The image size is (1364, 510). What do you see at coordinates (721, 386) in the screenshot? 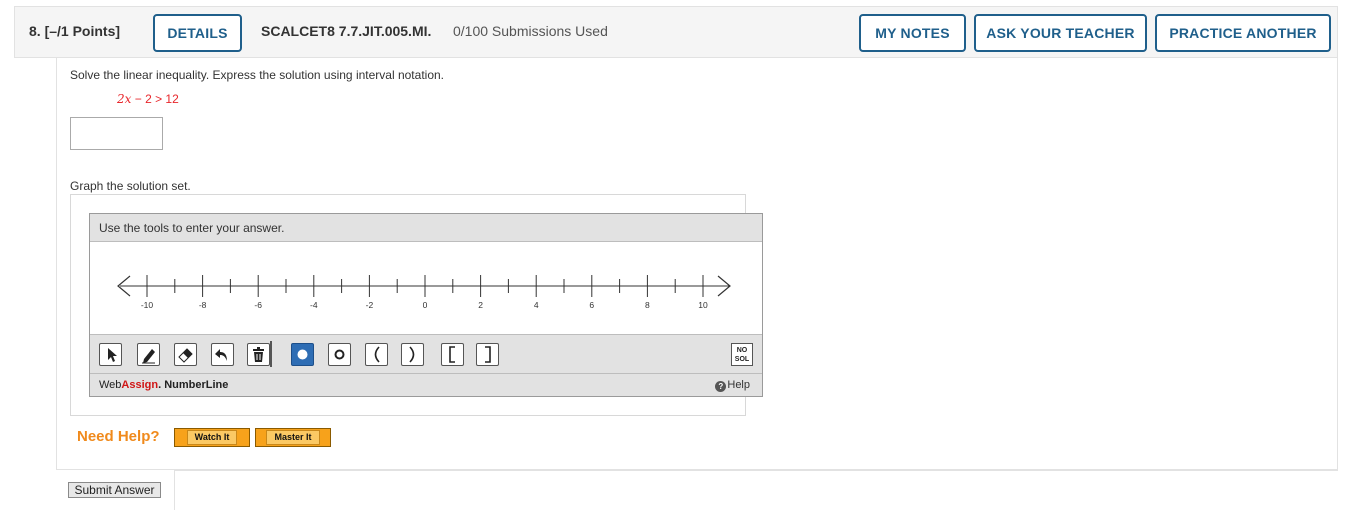
I see `help-icon: ?` at bounding box center [721, 386].